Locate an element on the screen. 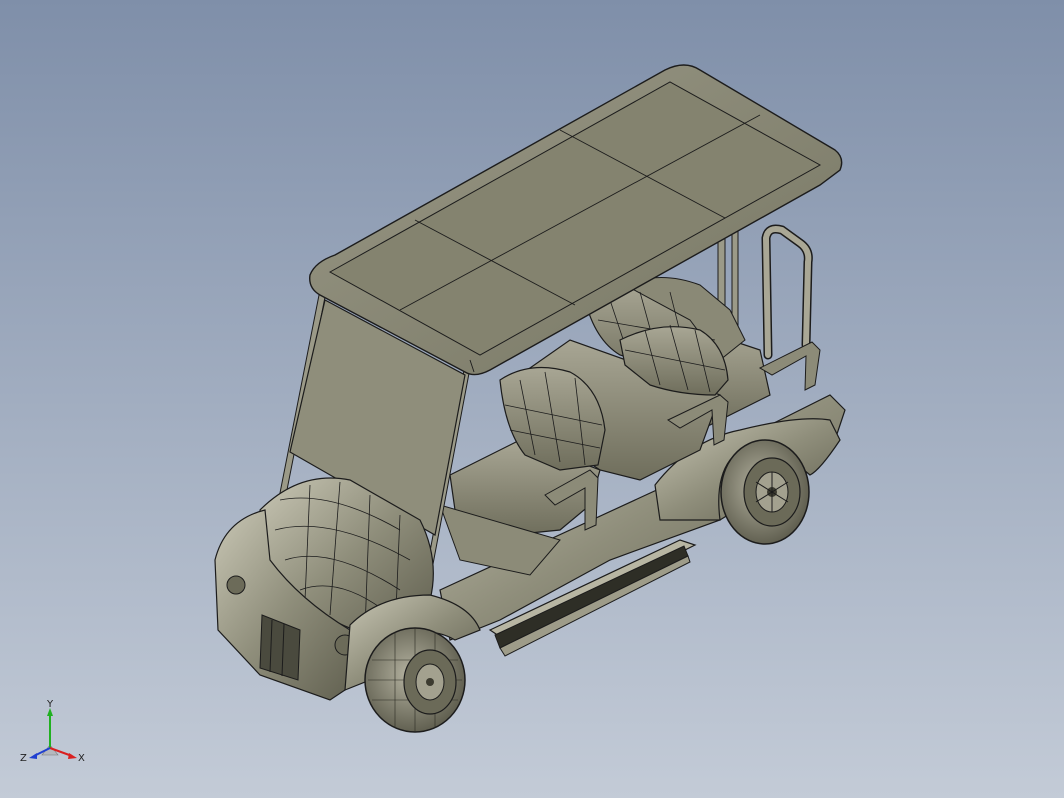 The image size is (1064, 798). z-axis-label: Z is located at coordinates (23, 758).